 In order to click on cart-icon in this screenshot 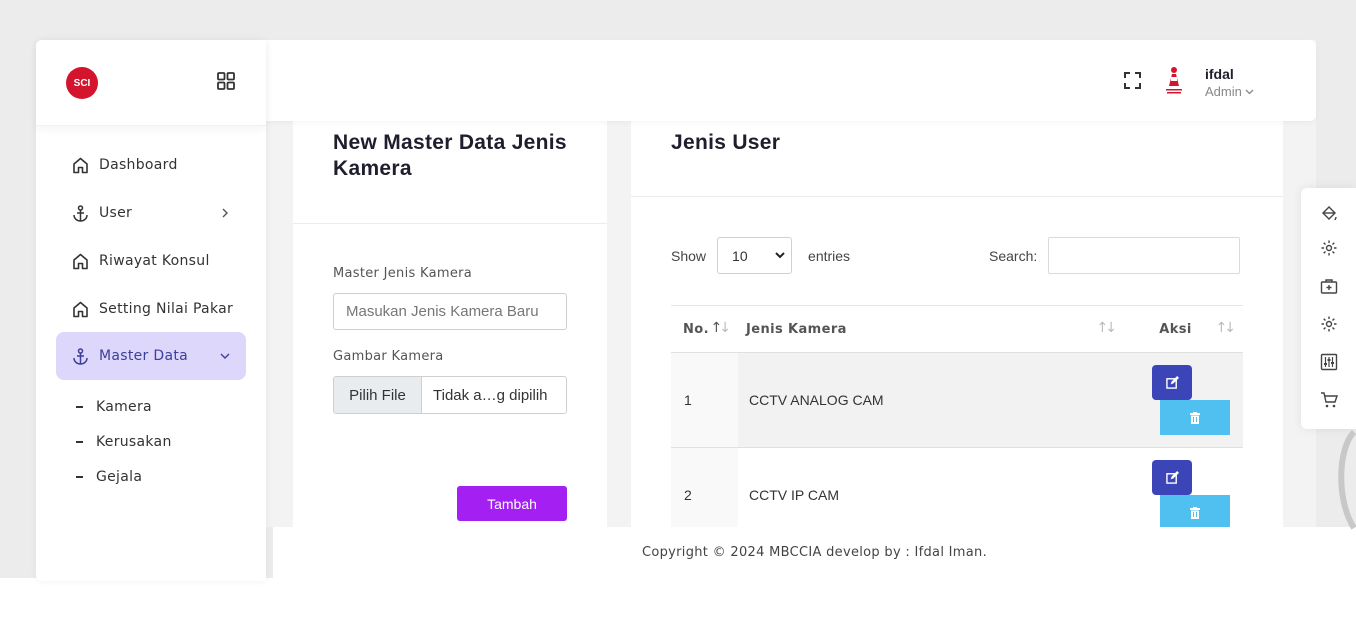, I will do `click(1329, 400)`.